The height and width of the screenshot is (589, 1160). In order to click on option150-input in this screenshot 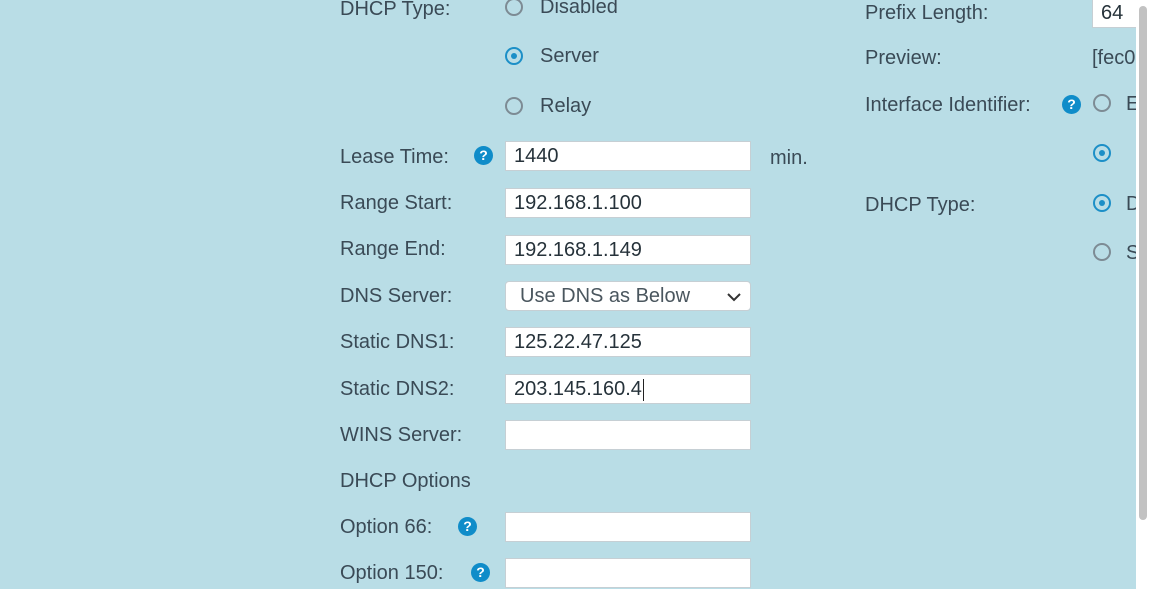, I will do `click(628, 573)`.